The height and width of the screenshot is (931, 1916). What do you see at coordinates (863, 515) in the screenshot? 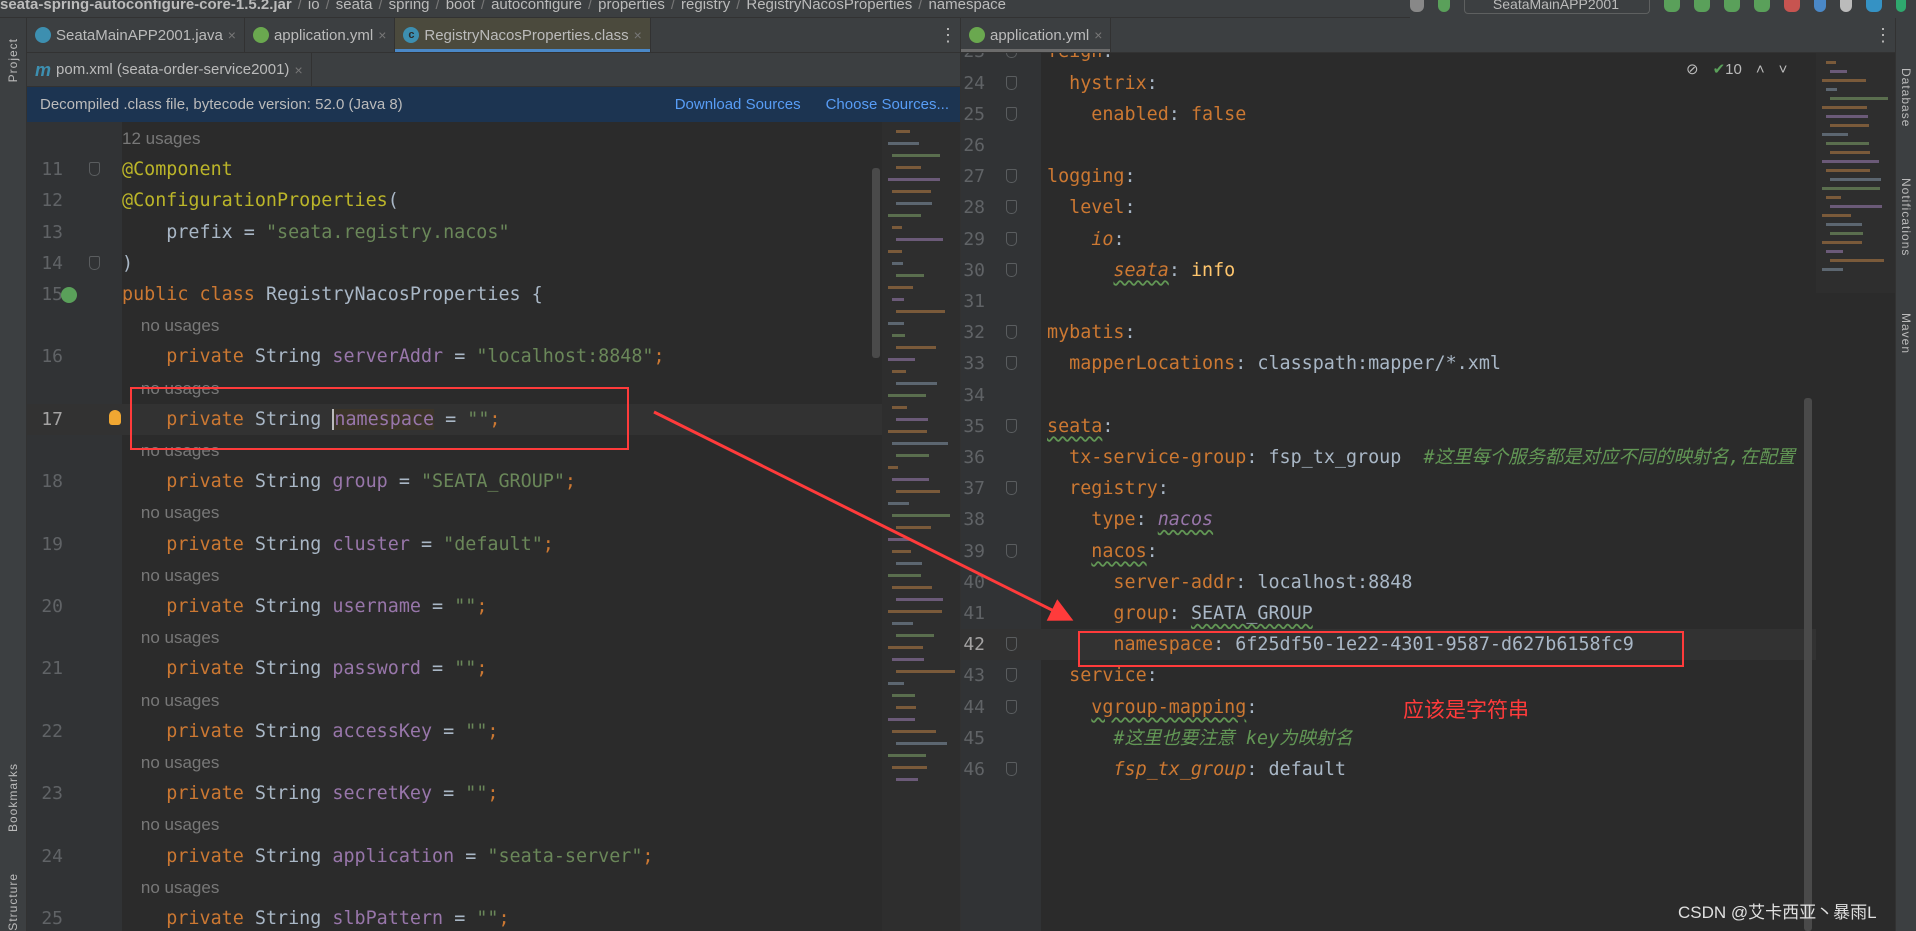
I see `annotation-arrow` at bounding box center [863, 515].